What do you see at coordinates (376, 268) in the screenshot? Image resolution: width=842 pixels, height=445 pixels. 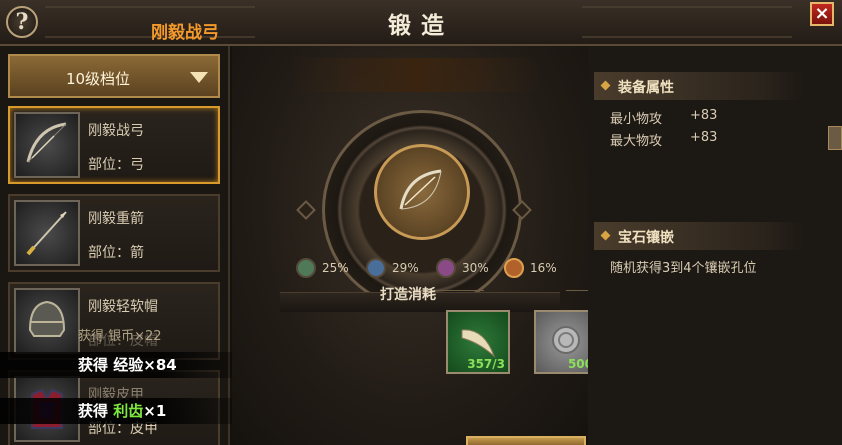 I see `blue-gem-icon` at bounding box center [376, 268].